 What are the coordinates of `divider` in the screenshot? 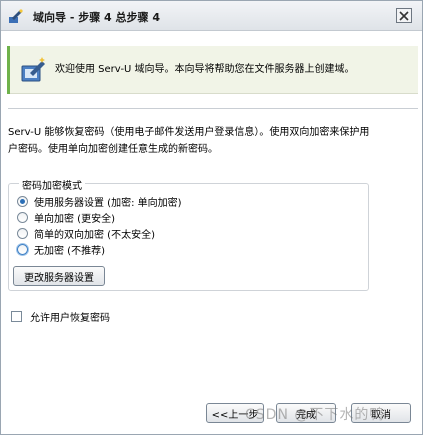 It's located at (213, 109).